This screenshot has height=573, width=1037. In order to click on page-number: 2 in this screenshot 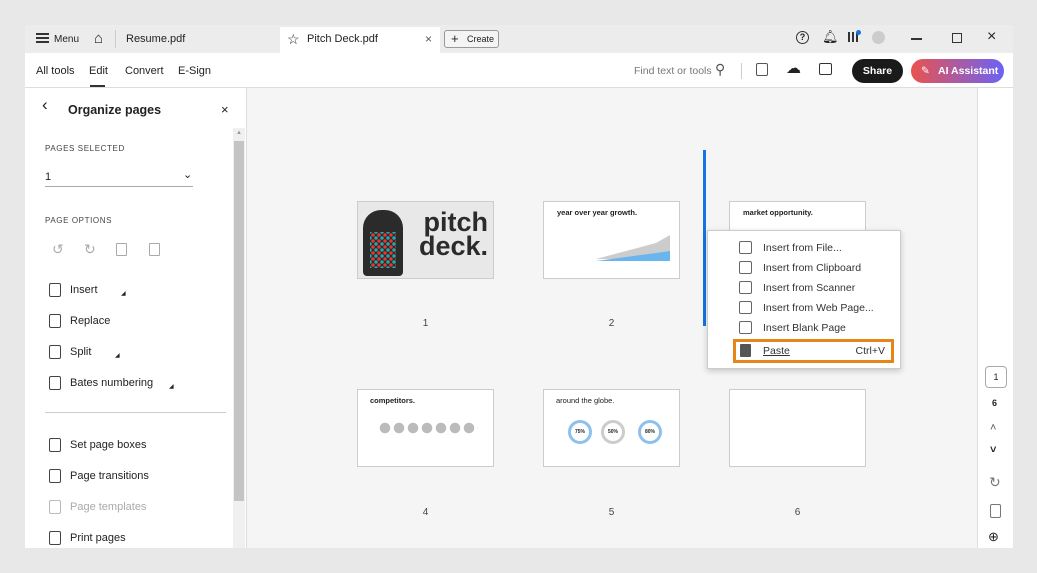, I will do `click(611, 323)`.